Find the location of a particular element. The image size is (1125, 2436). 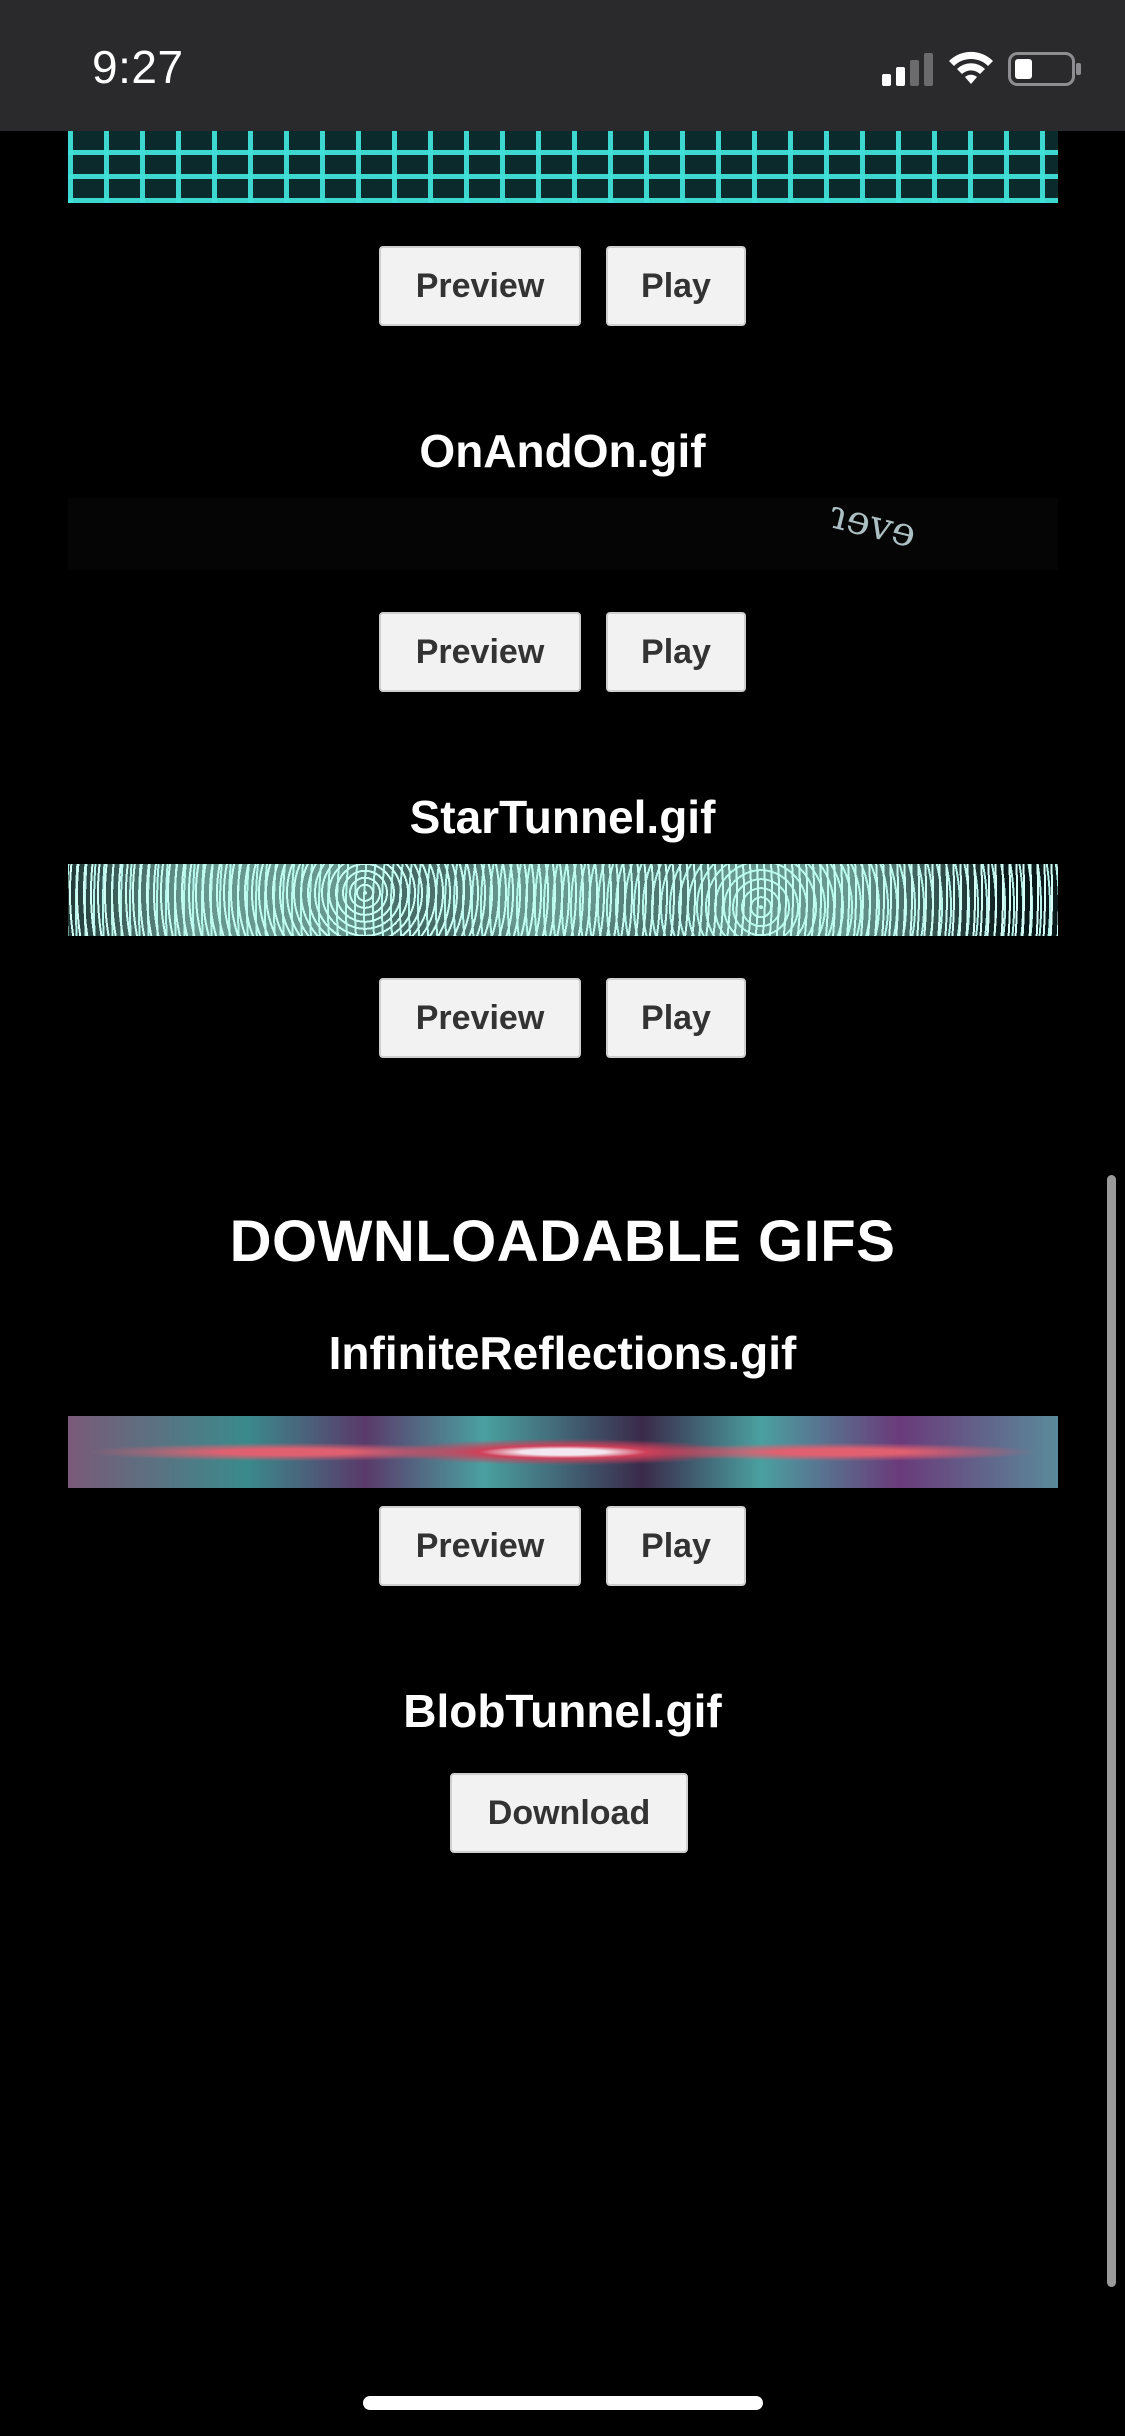

gif-thumbnail-infinitereflections is located at coordinates (563, 1452).